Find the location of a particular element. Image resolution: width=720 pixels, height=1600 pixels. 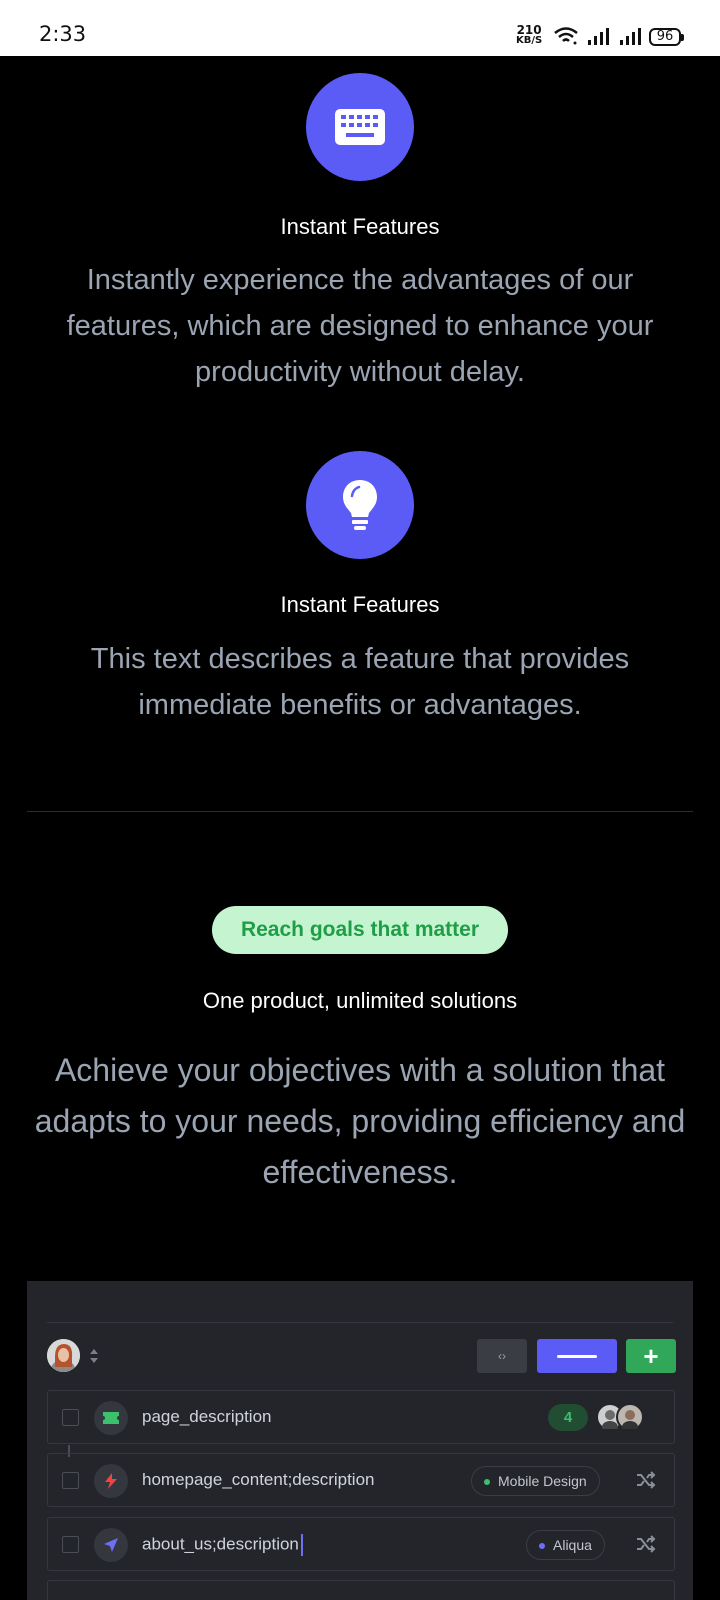

text-cursor is located at coordinates (301, 1545).